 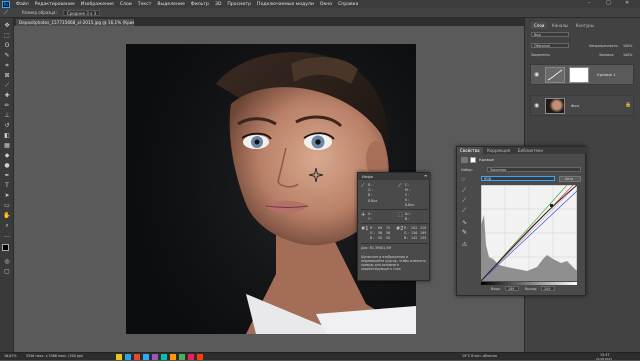 What do you see at coordinates (582, 105) in the screenshot?
I see `layer-row-background: ◉ Фон 🔒` at bounding box center [582, 105].